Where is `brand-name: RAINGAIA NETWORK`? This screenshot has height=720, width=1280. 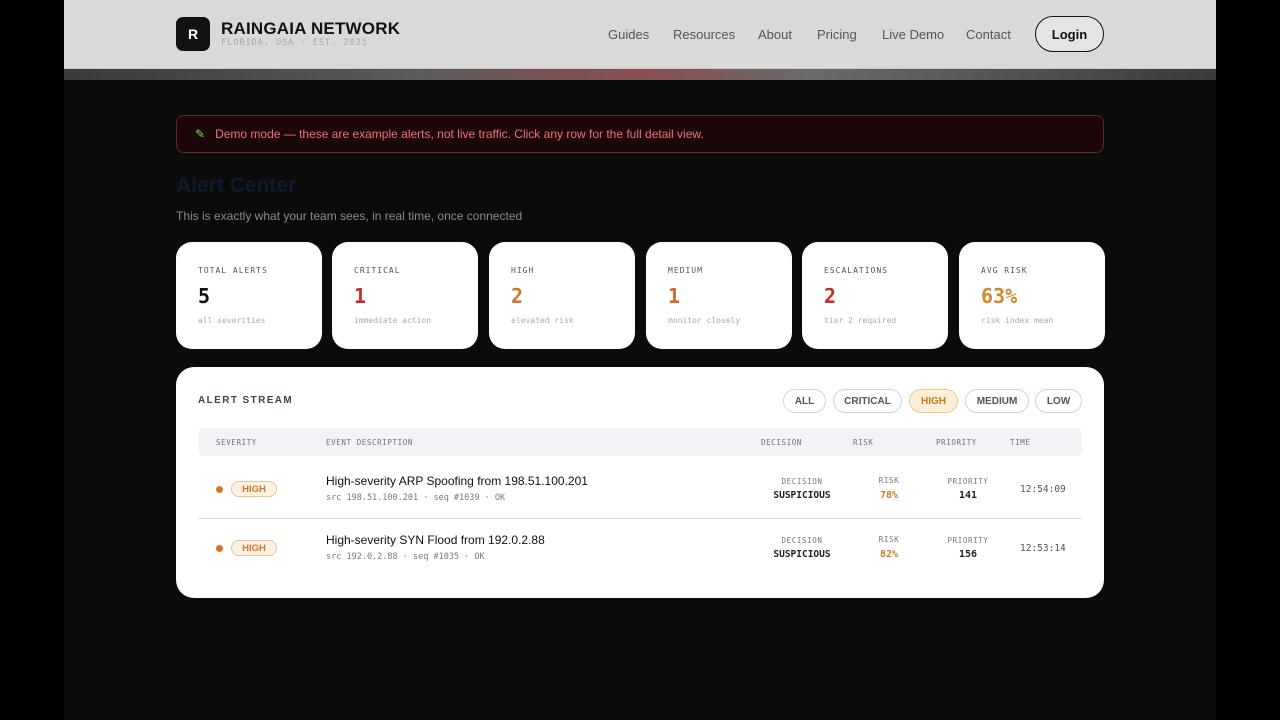
brand-name: RAINGAIA NETWORK is located at coordinates (310, 29).